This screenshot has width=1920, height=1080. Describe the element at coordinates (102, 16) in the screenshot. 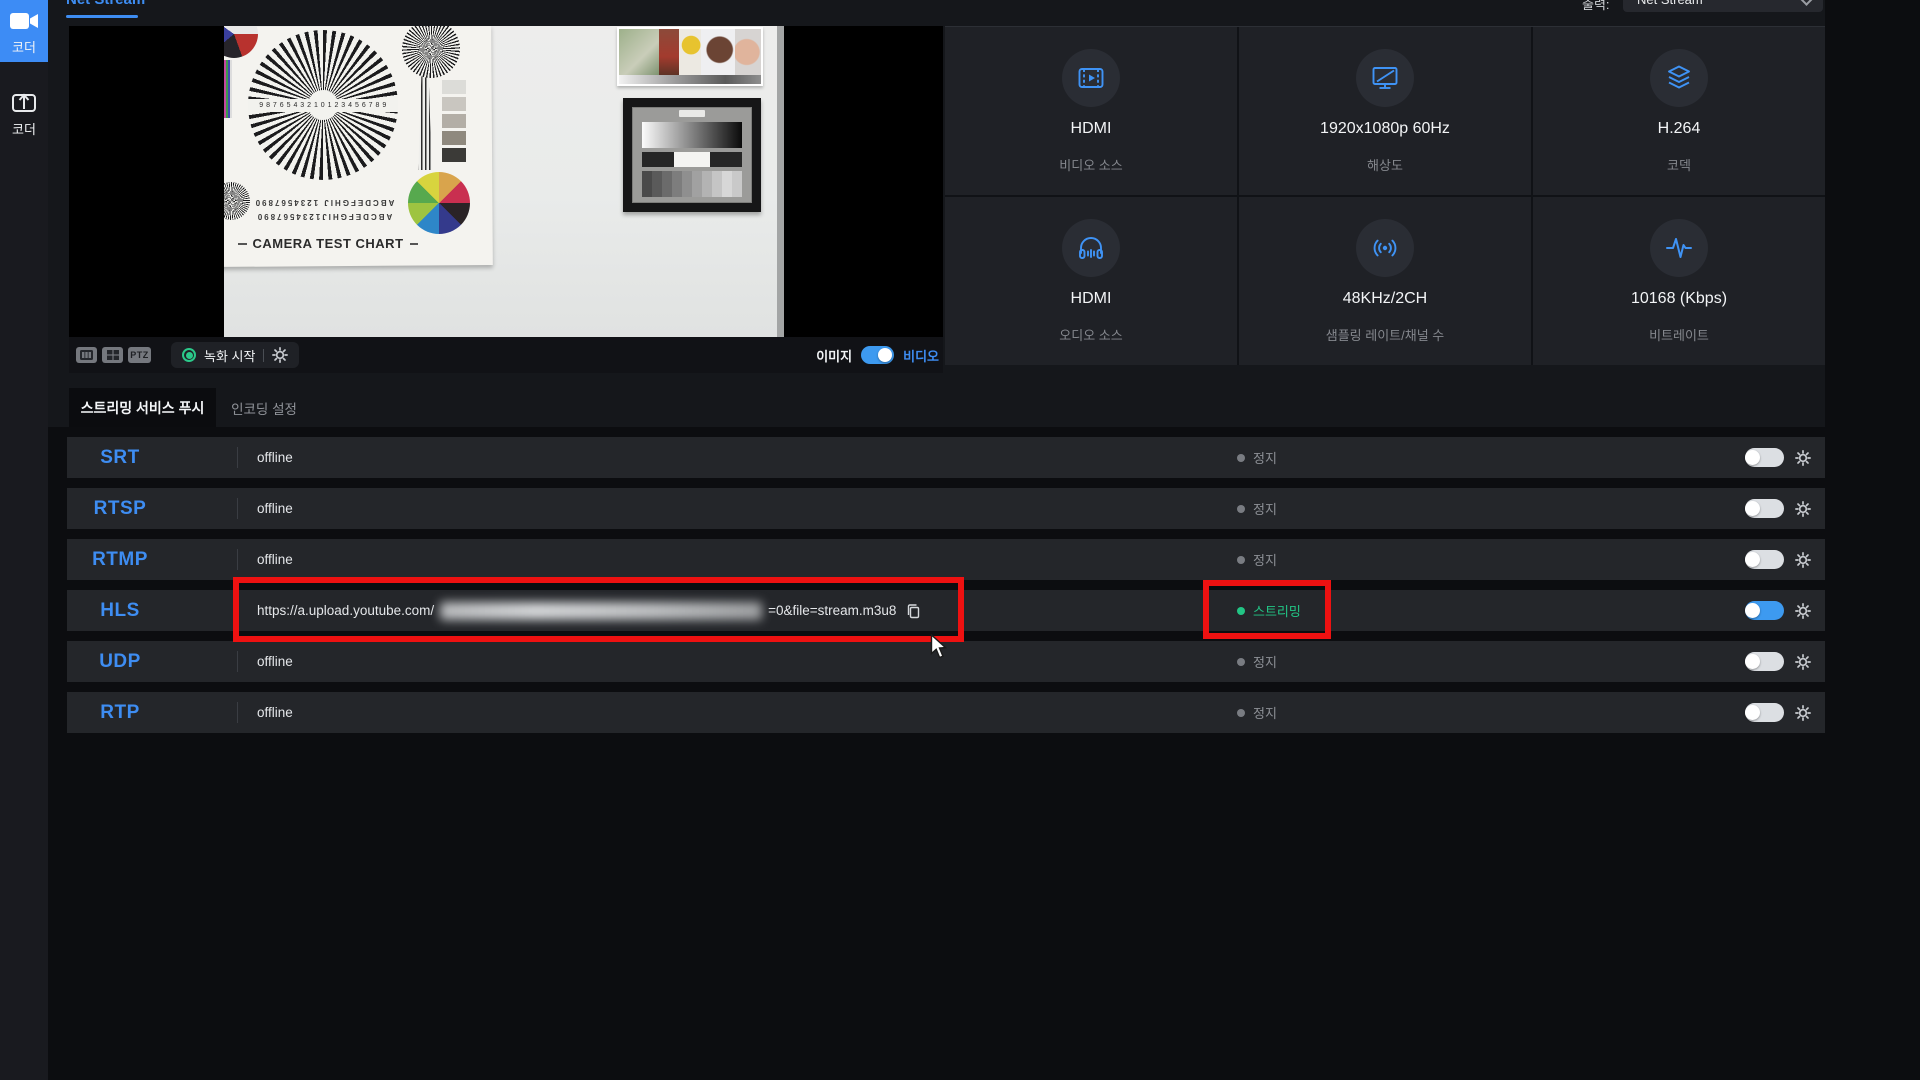

I see `tab-active-underline` at that location.